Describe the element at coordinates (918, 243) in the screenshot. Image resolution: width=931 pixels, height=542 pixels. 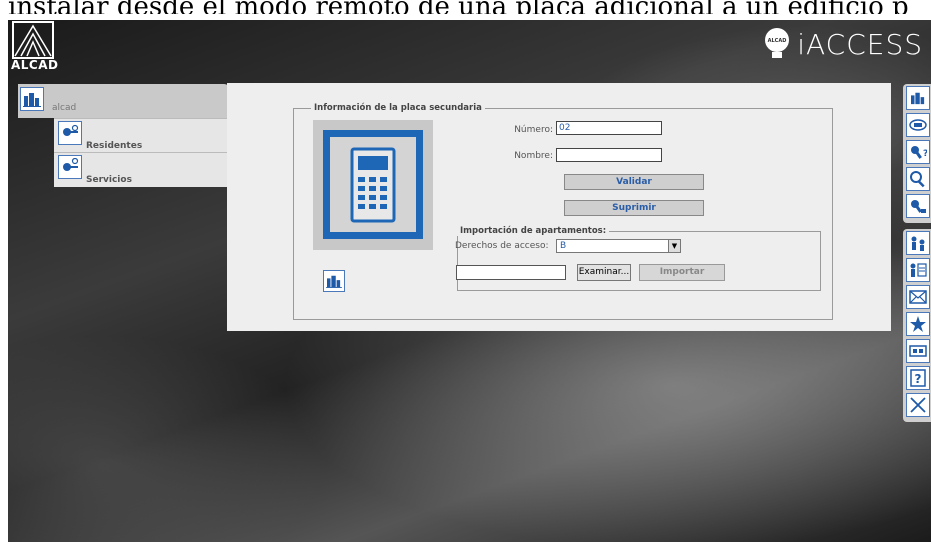
I see `users-icon` at that location.